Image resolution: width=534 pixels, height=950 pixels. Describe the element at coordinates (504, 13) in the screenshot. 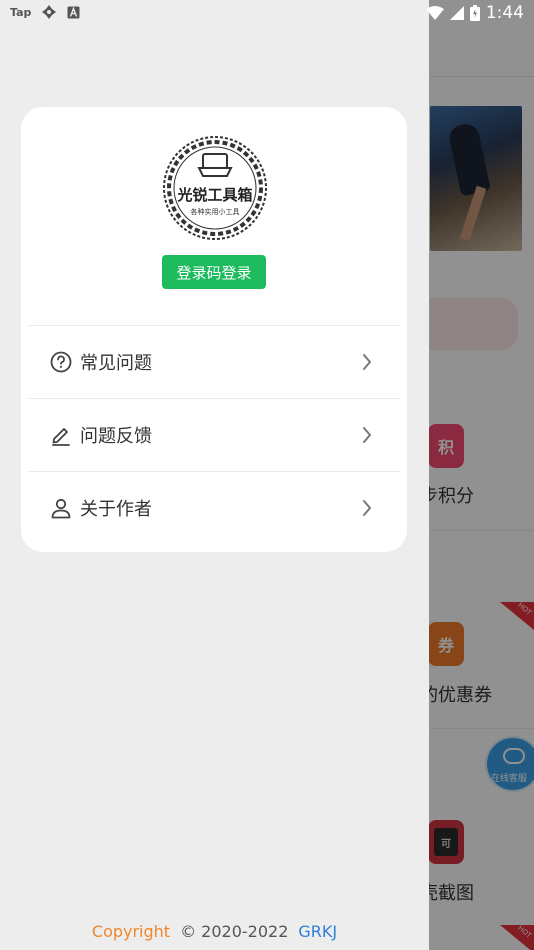

I see `status-time: 1:44` at that location.